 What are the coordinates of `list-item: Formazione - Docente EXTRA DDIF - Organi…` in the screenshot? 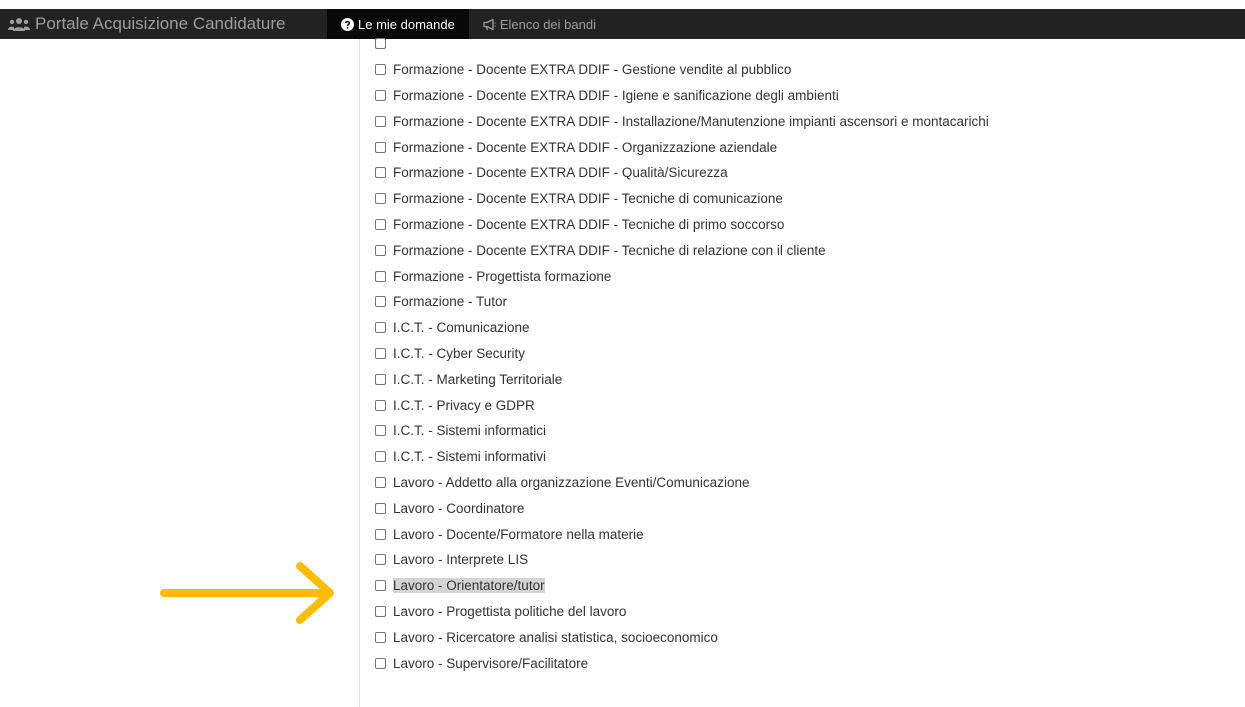 It's located at (682, 147).